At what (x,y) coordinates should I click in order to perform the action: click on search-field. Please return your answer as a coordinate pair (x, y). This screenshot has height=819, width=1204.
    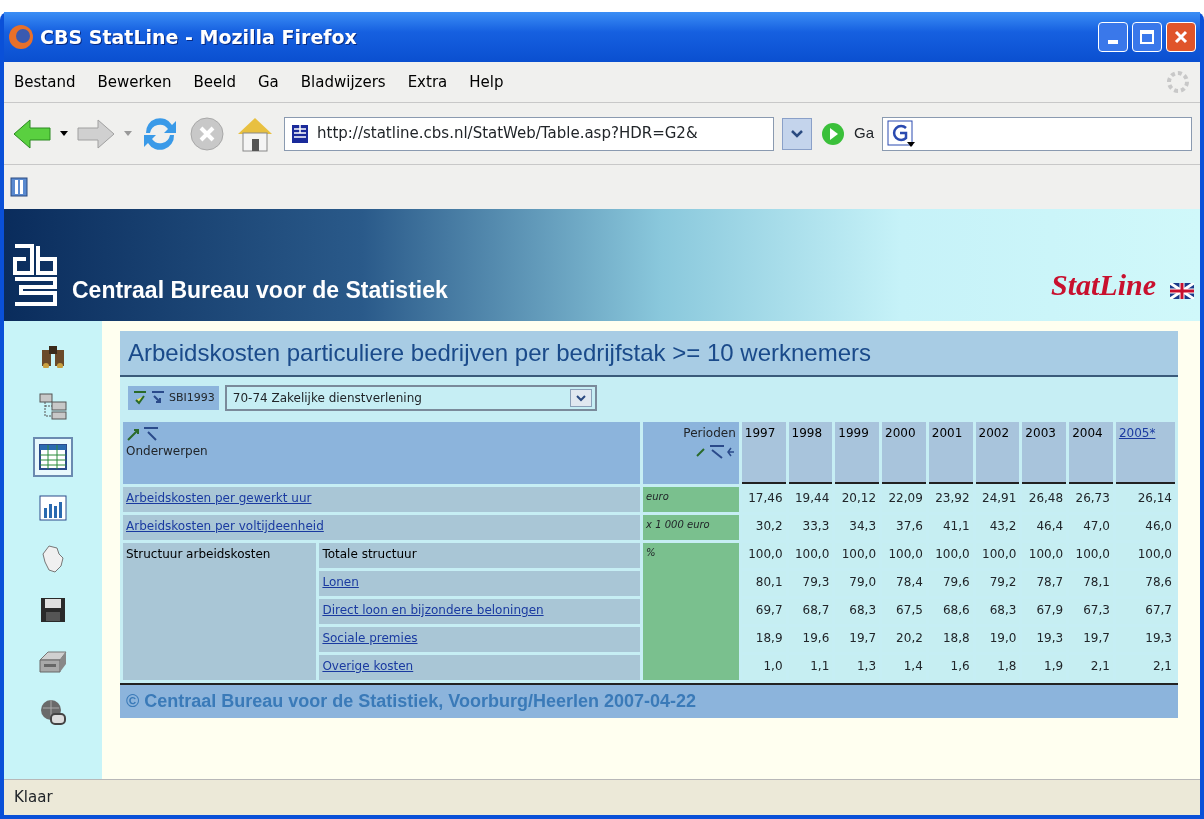
    Looking at the image, I should click on (1037, 133).